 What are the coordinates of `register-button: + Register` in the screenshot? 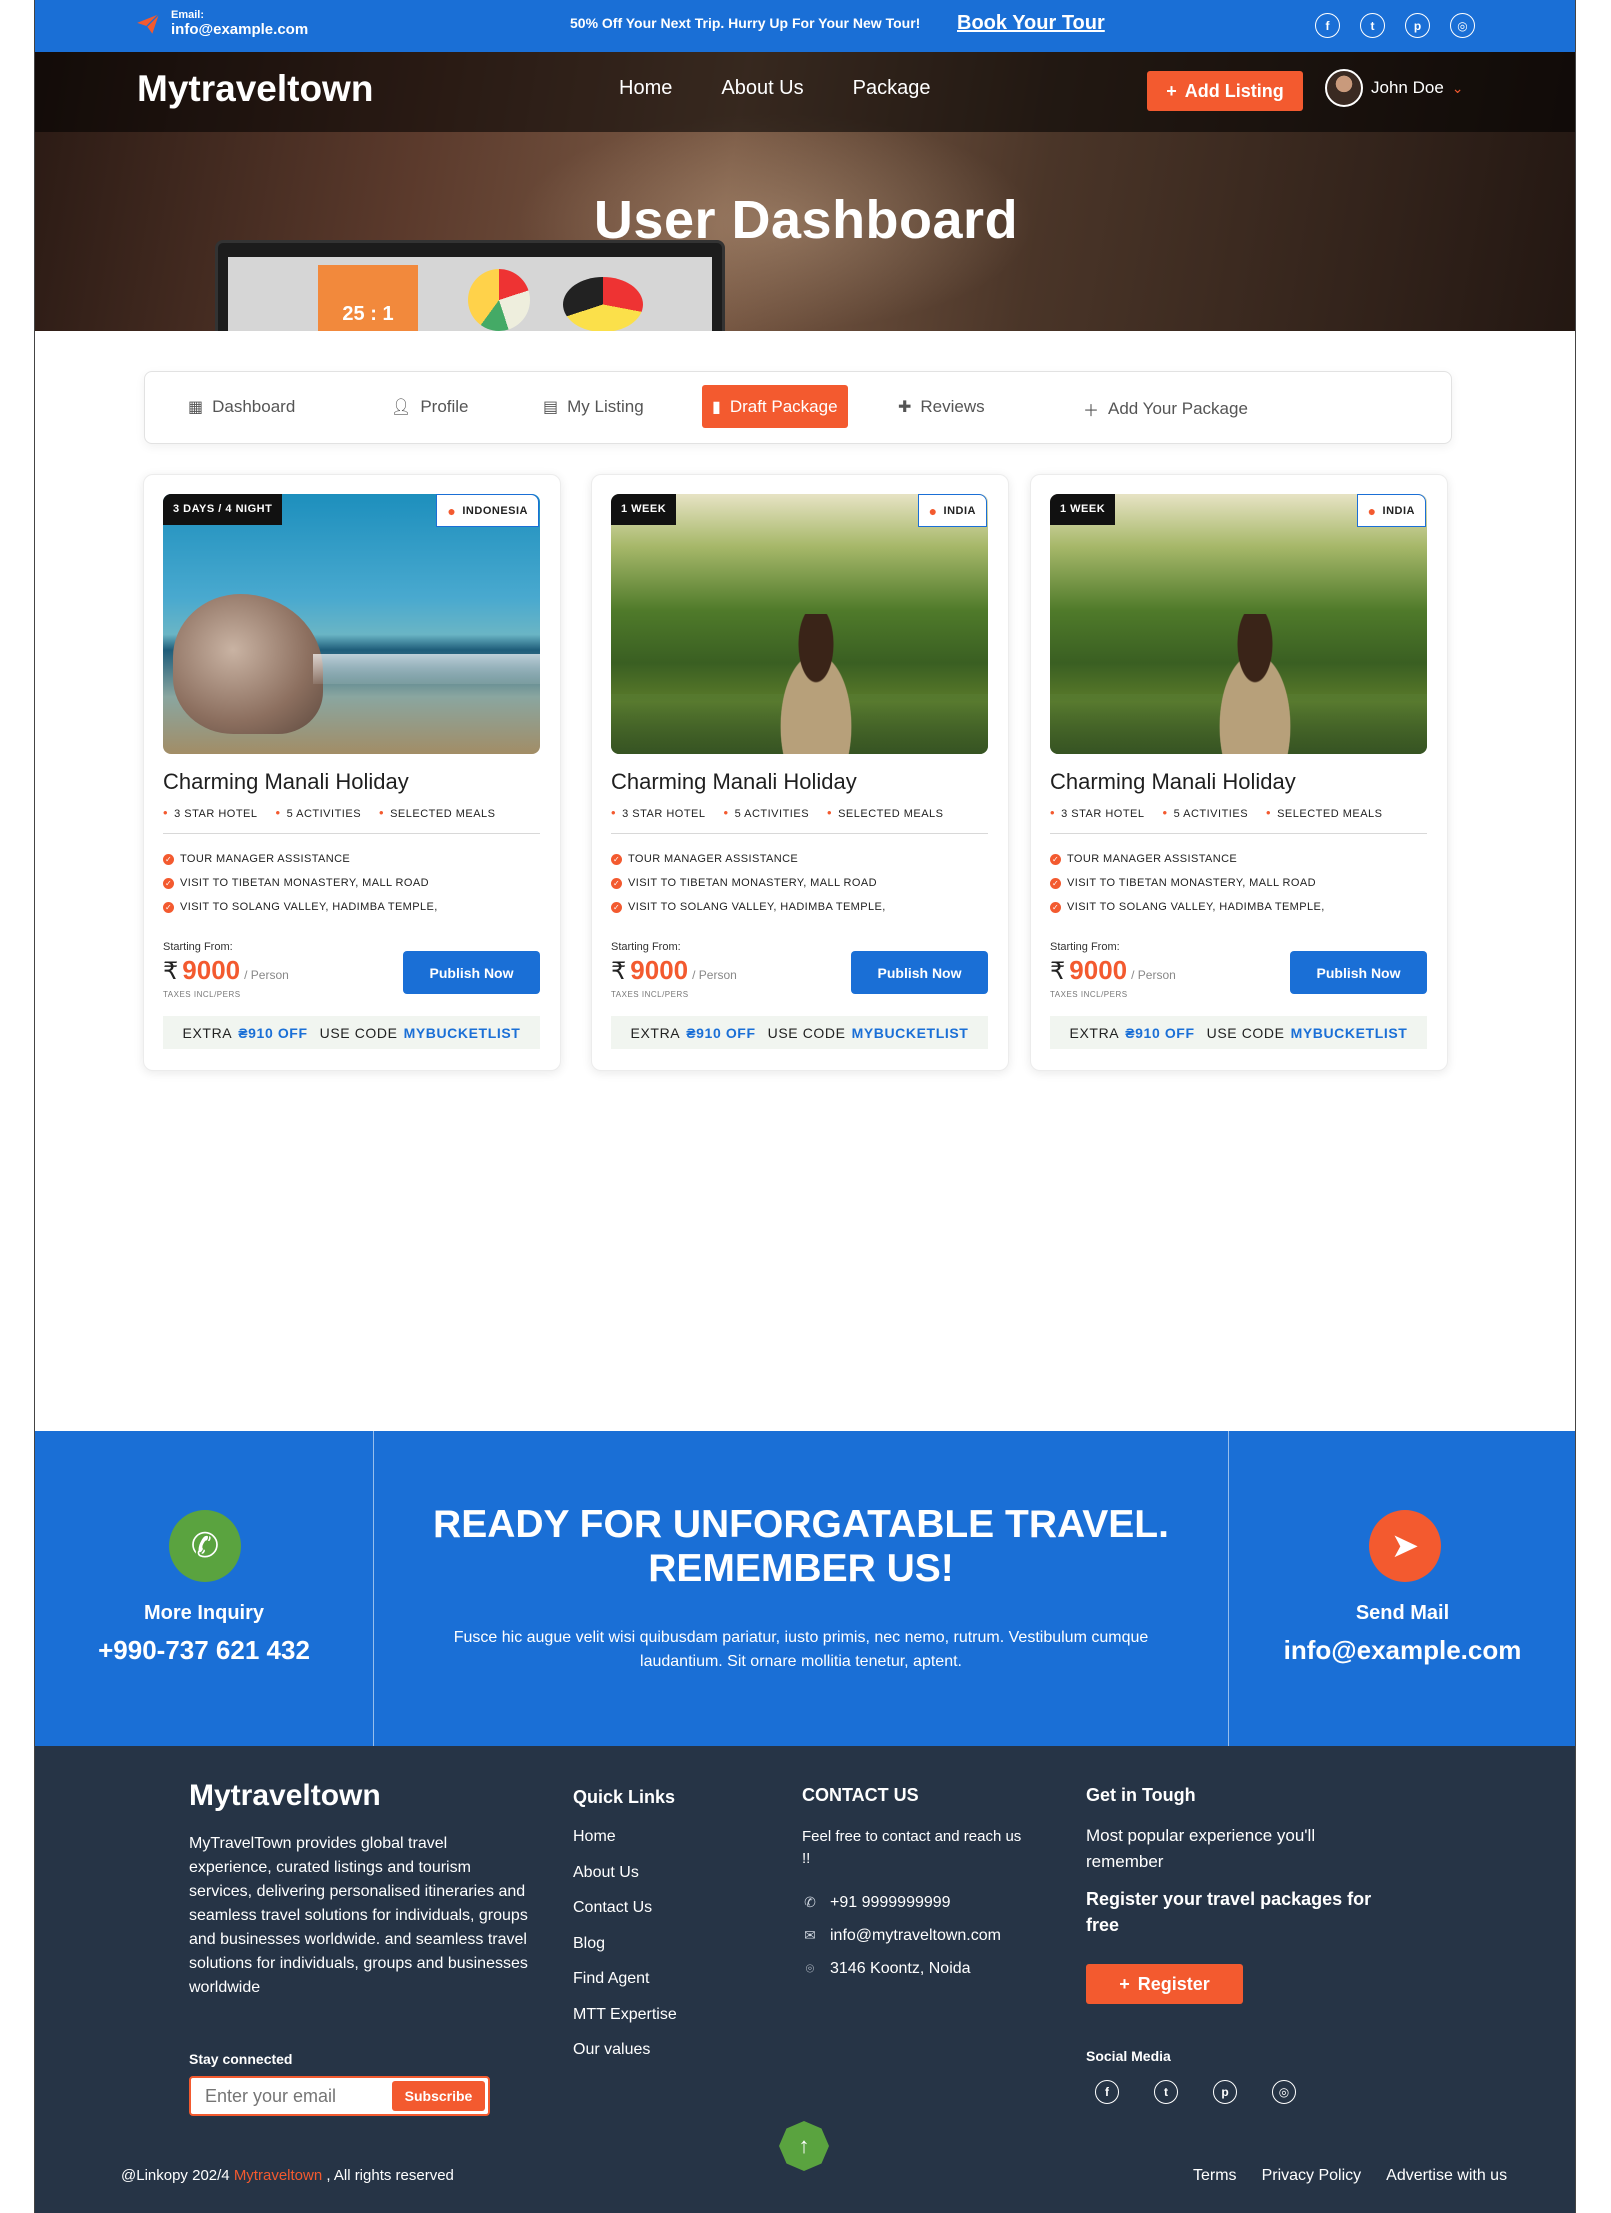 It's located at (1164, 1984).